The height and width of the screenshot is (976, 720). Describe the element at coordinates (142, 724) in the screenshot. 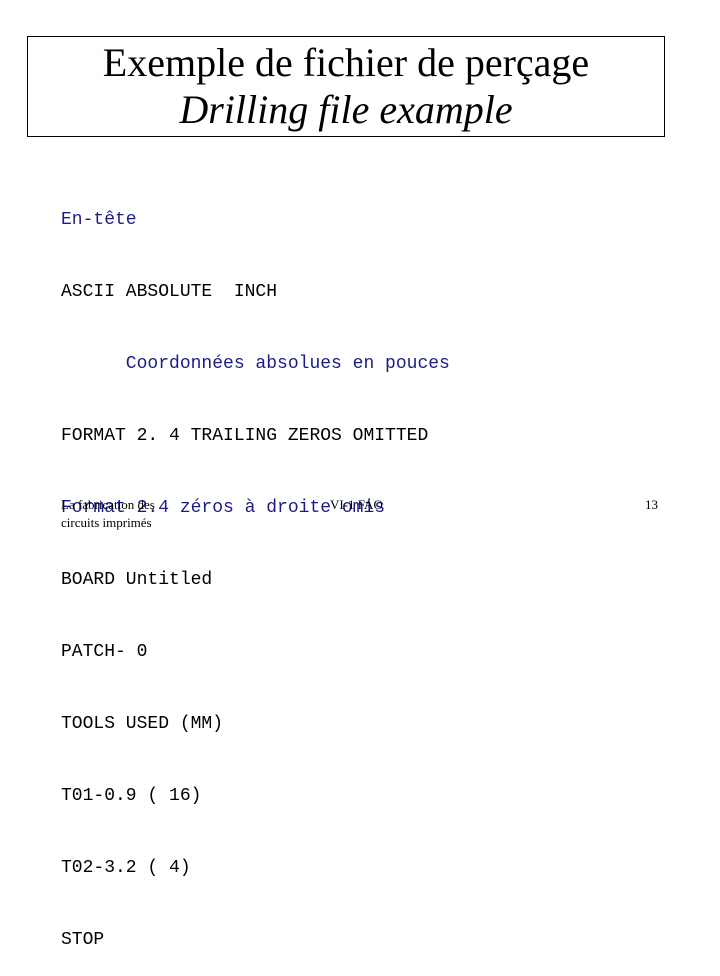

I see `code-line: TOOLS USED (MM)` at that location.